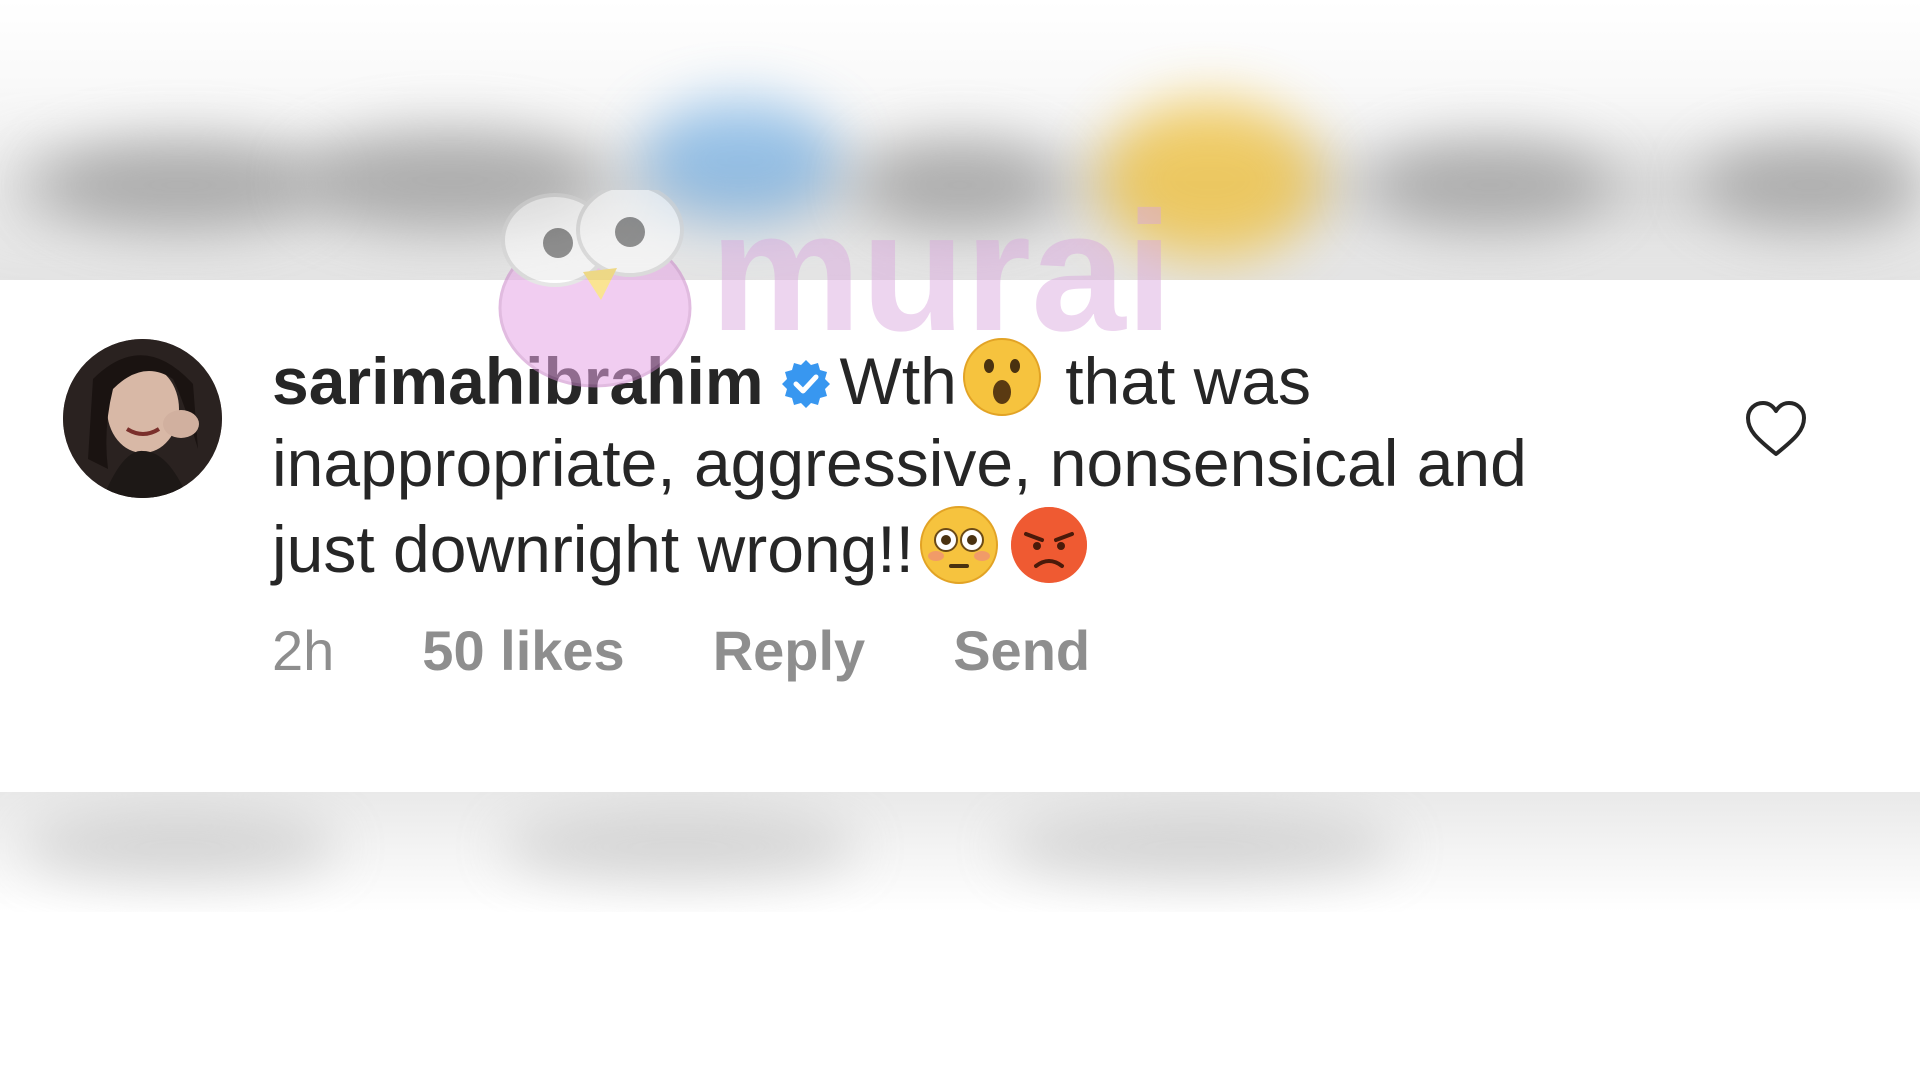  What do you see at coordinates (960, 852) in the screenshot?
I see `next-comment-blurred` at bounding box center [960, 852].